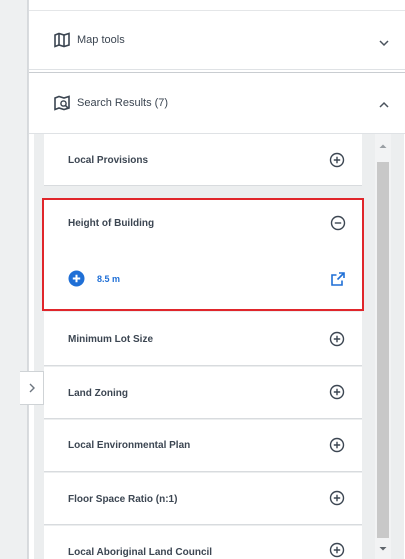 The image size is (405, 559). Describe the element at coordinates (14, 279) in the screenshot. I see `map-area` at that location.